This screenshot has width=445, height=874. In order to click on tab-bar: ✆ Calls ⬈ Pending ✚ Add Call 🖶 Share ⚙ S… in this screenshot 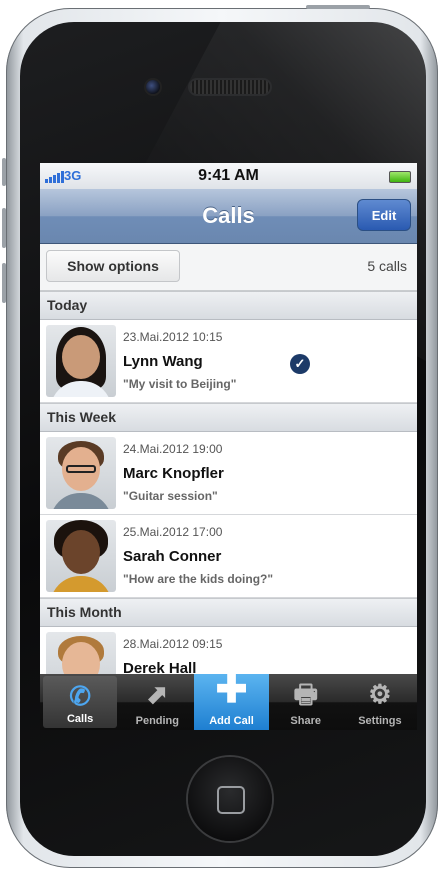, I will do `click(228, 699)`.